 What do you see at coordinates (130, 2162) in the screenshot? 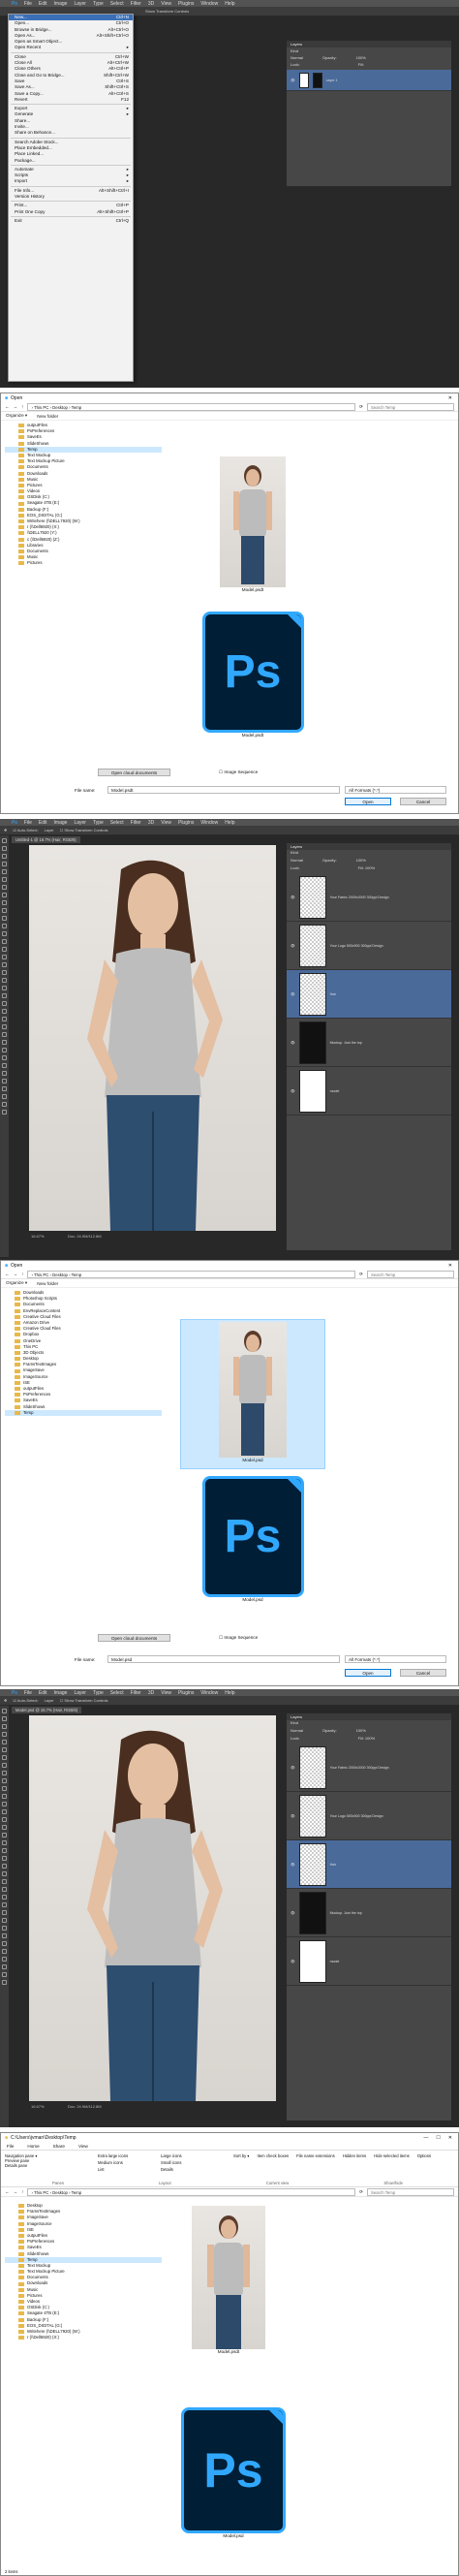
I see `layout-option: Medium icons` at bounding box center [130, 2162].